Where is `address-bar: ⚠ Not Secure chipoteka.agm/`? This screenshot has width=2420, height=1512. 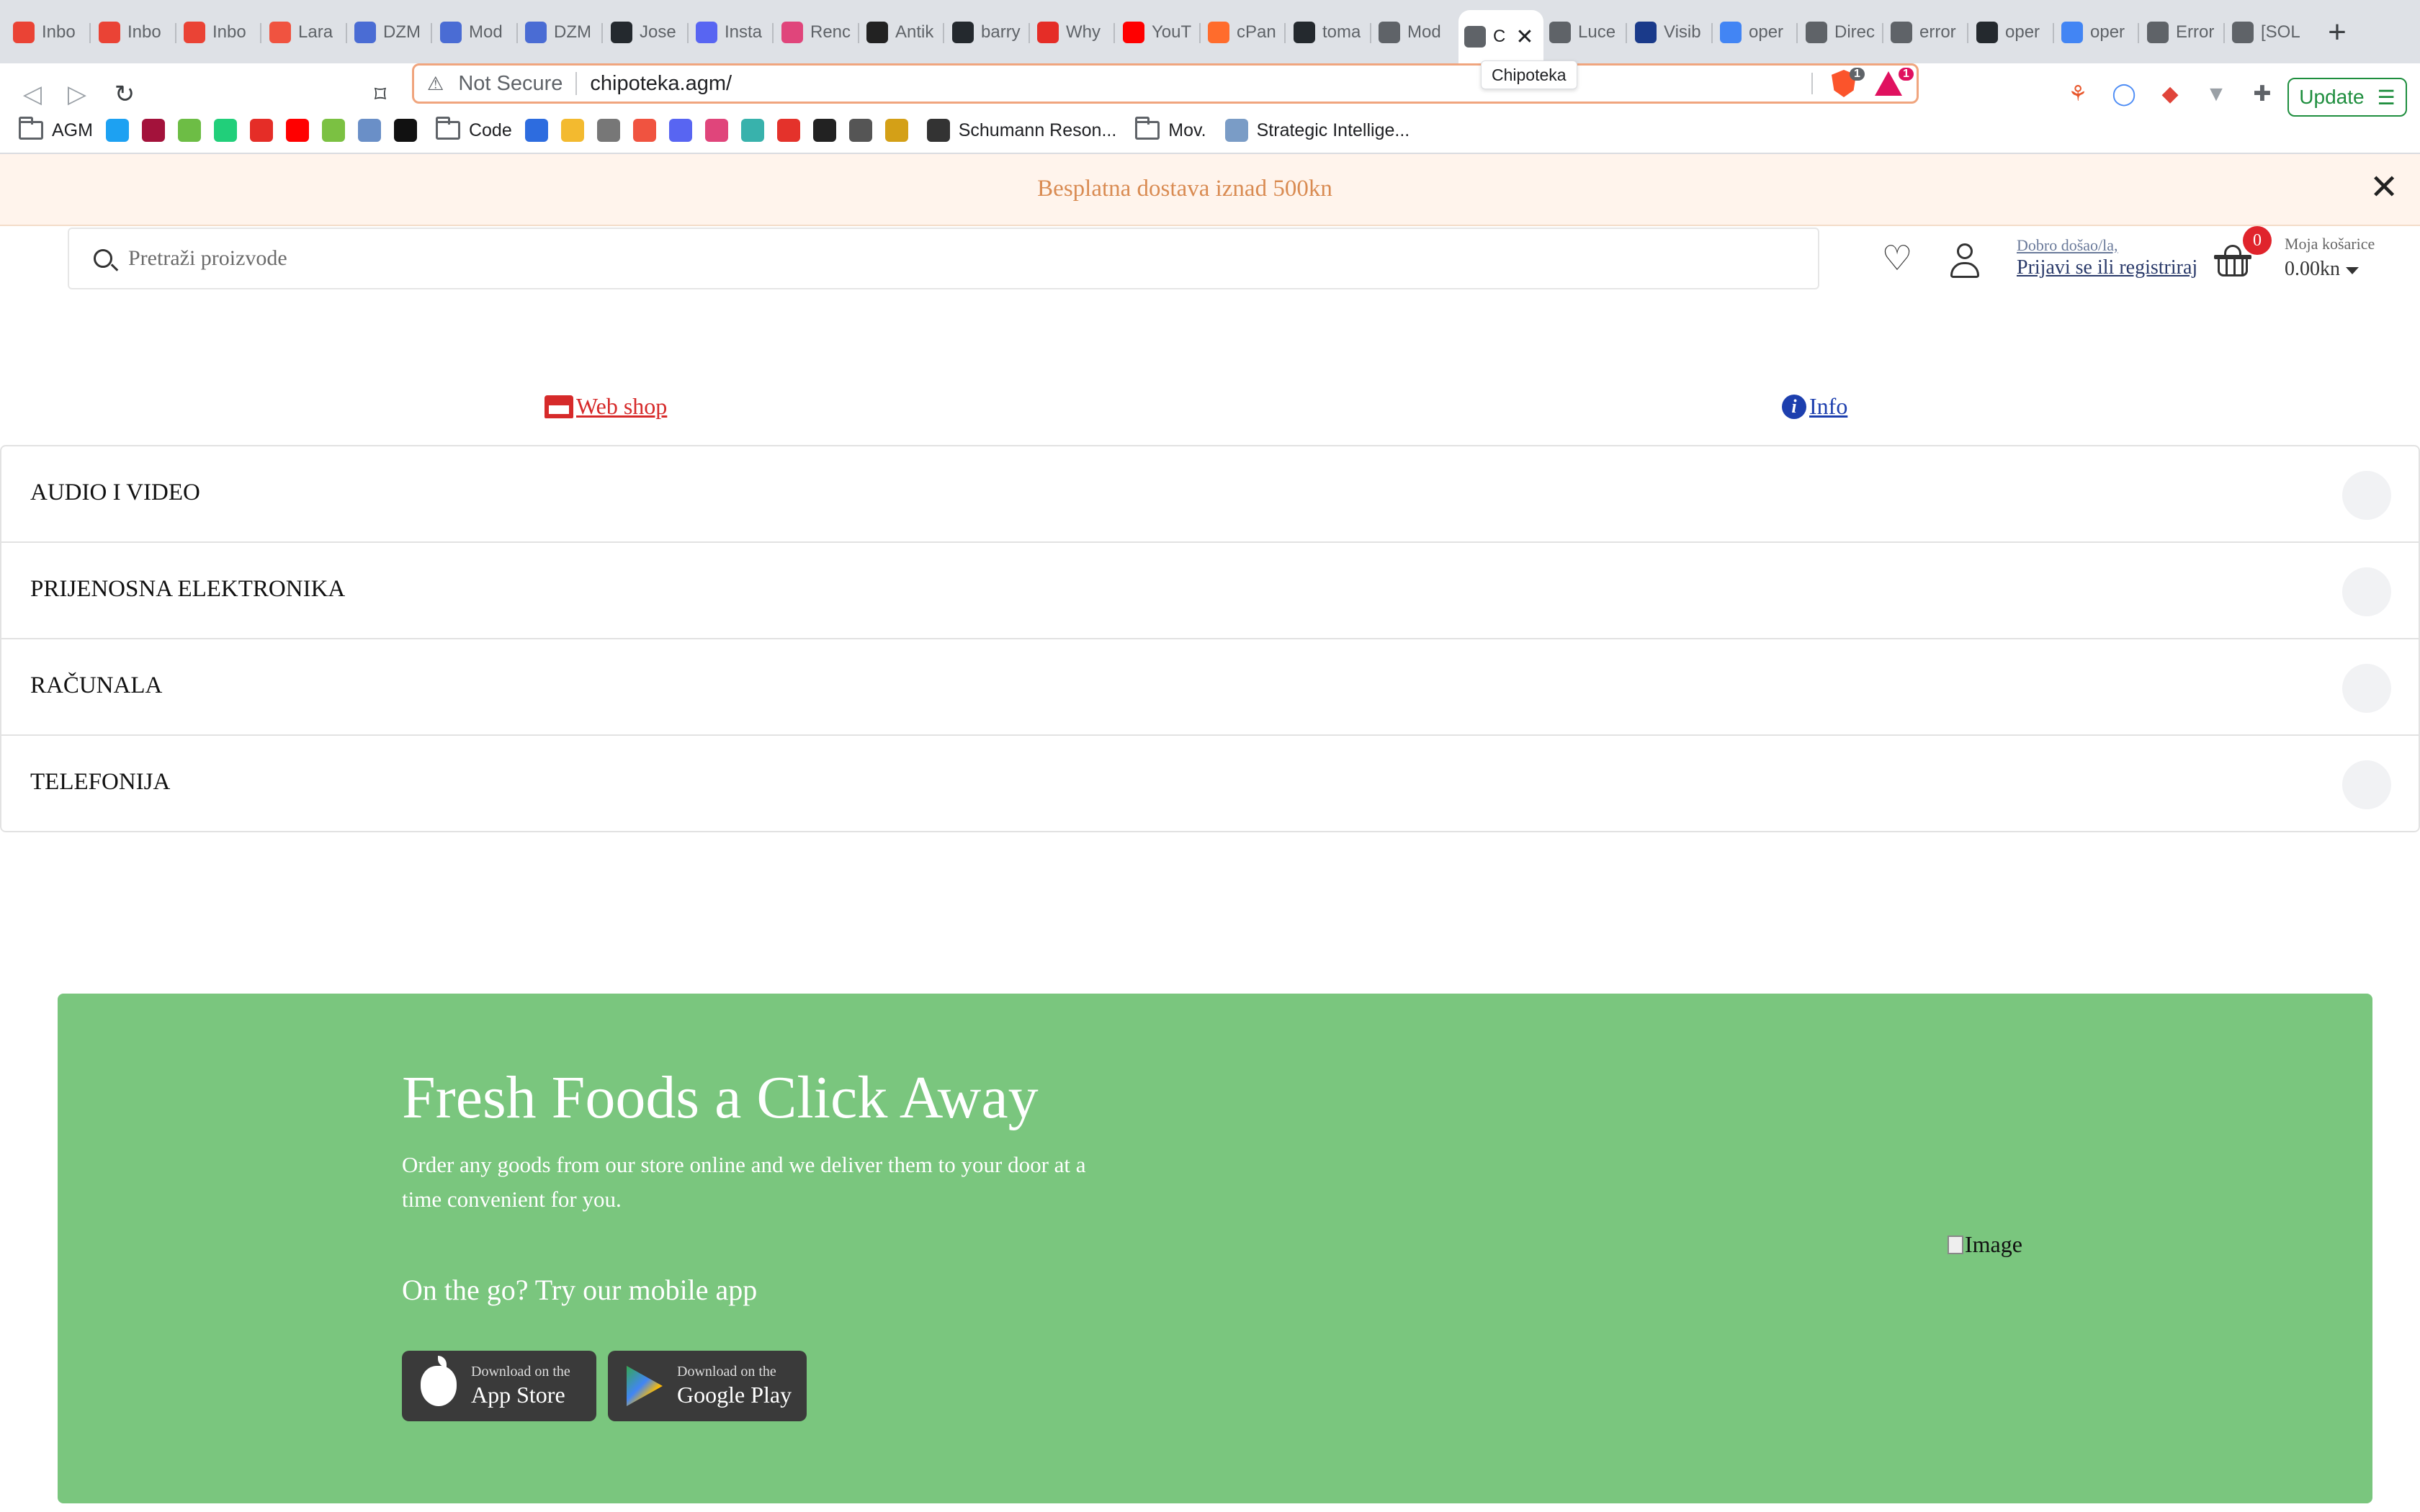
address-bar: ⚠ Not Secure chipoteka.agm/ is located at coordinates (1165, 83).